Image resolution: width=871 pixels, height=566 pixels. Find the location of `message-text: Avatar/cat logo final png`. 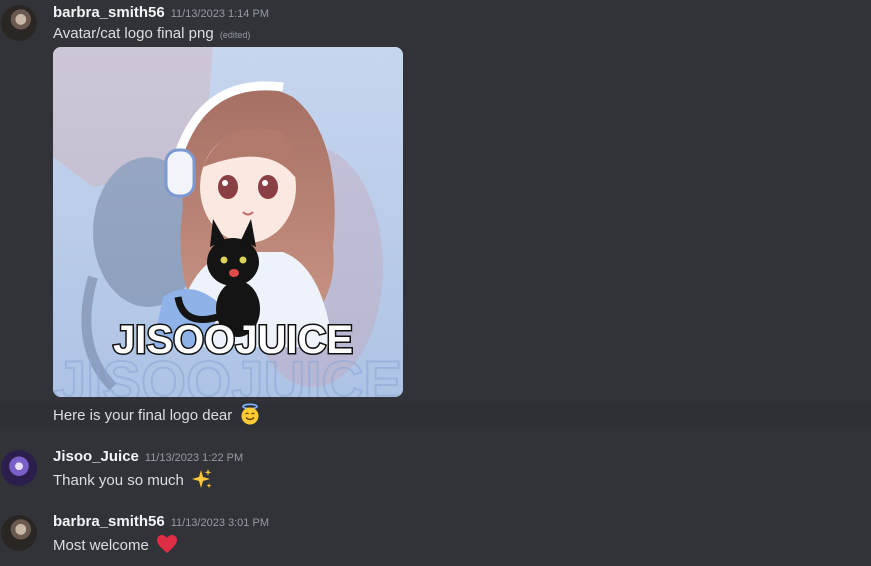

message-text: Avatar/cat logo final png is located at coordinates (133, 33).